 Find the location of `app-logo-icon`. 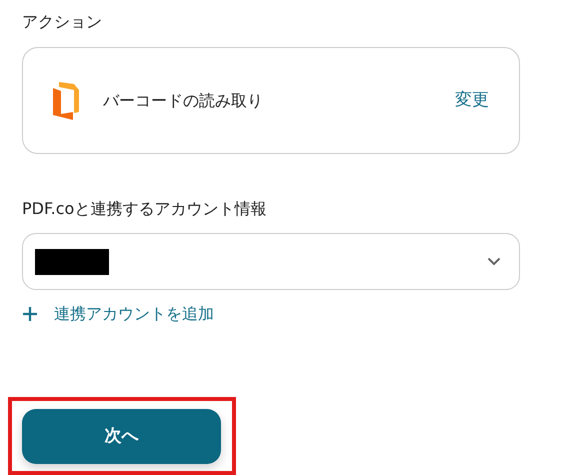

app-logo-icon is located at coordinates (66, 101).